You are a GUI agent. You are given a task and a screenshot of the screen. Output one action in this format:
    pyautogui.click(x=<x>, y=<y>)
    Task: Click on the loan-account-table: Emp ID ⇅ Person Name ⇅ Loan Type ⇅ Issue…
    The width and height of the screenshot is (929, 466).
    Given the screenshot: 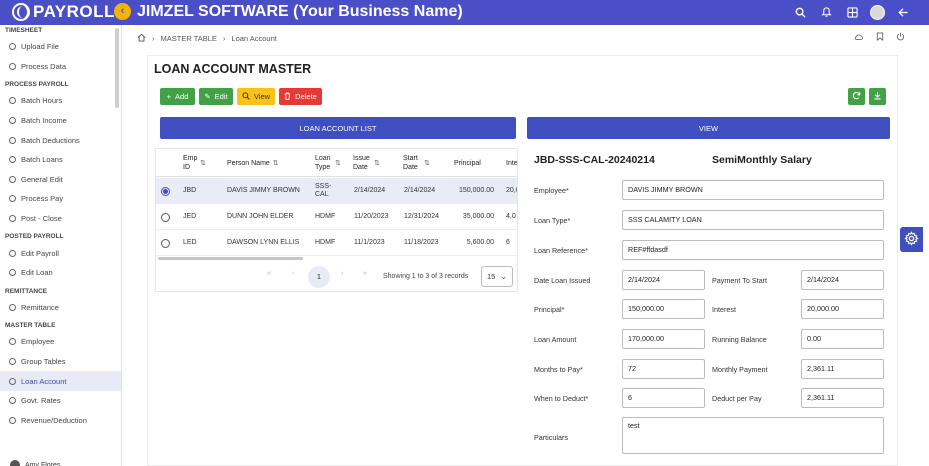 What is the action you would take?
    pyautogui.click(x=336, y=220)
    